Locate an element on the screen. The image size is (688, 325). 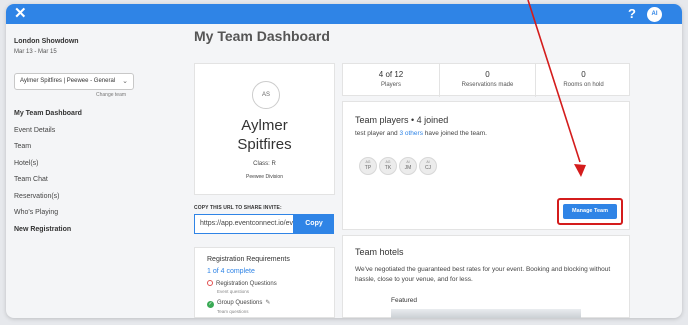
stat-rooms: 0 Rooms on hold is located at coordinates (583, 80).